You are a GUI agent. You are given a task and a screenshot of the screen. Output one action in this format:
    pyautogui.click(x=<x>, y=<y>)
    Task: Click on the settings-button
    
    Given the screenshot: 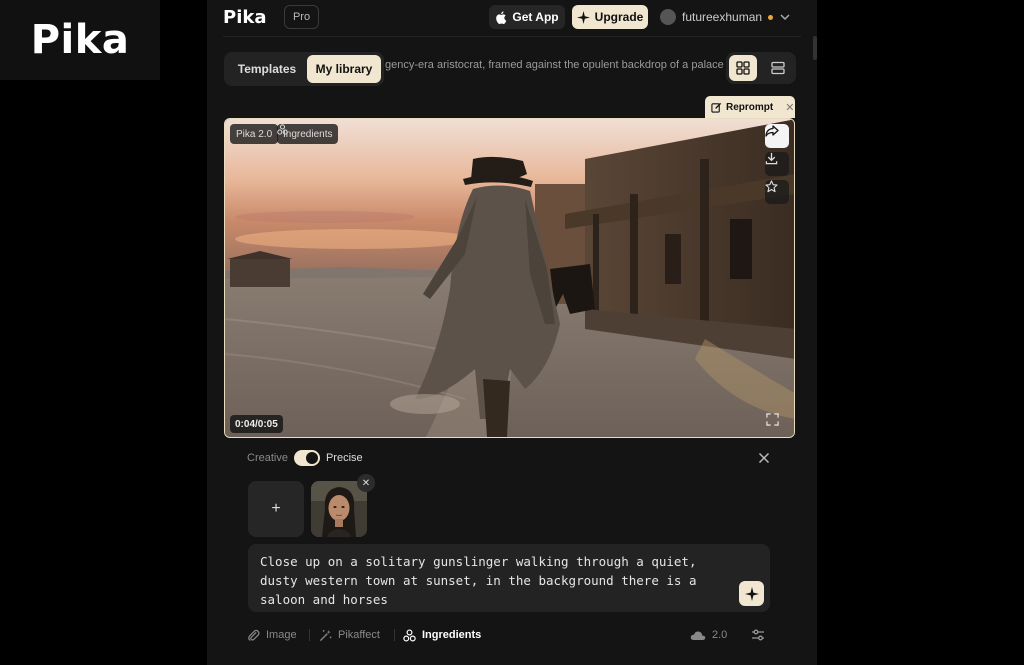 What is the action you would take?
    pyautogui.click(x=758, y=635)
    